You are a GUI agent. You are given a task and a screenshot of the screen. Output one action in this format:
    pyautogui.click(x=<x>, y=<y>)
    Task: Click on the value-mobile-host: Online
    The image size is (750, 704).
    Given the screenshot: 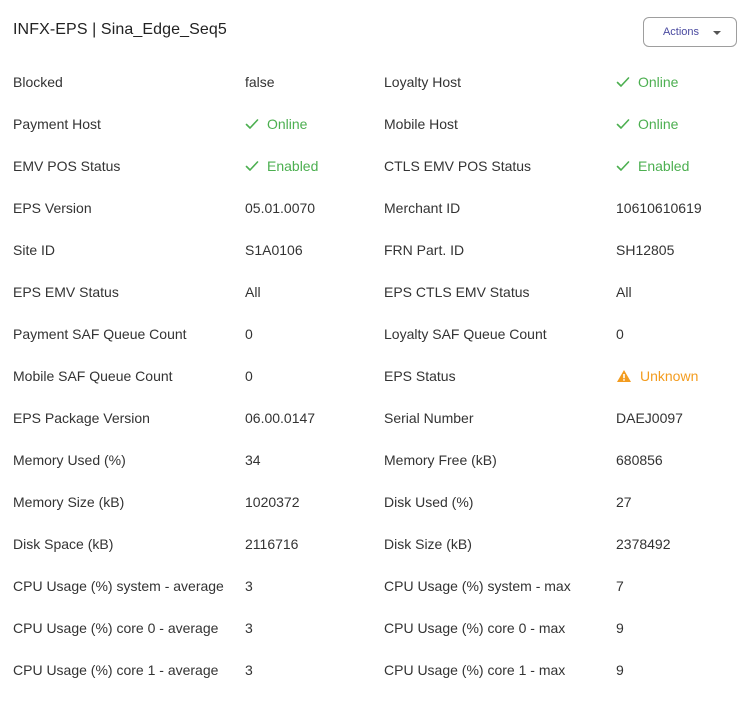 What is the action you would take?
    pyautogui.click(x=647, y=124)
    